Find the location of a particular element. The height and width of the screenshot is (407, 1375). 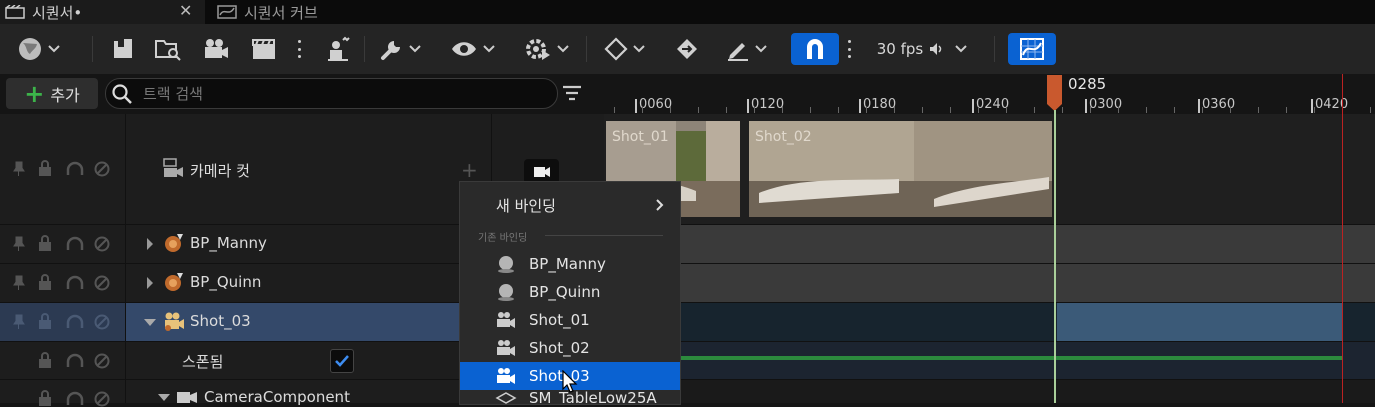

filter-icon is located at coordinates (572, 93).